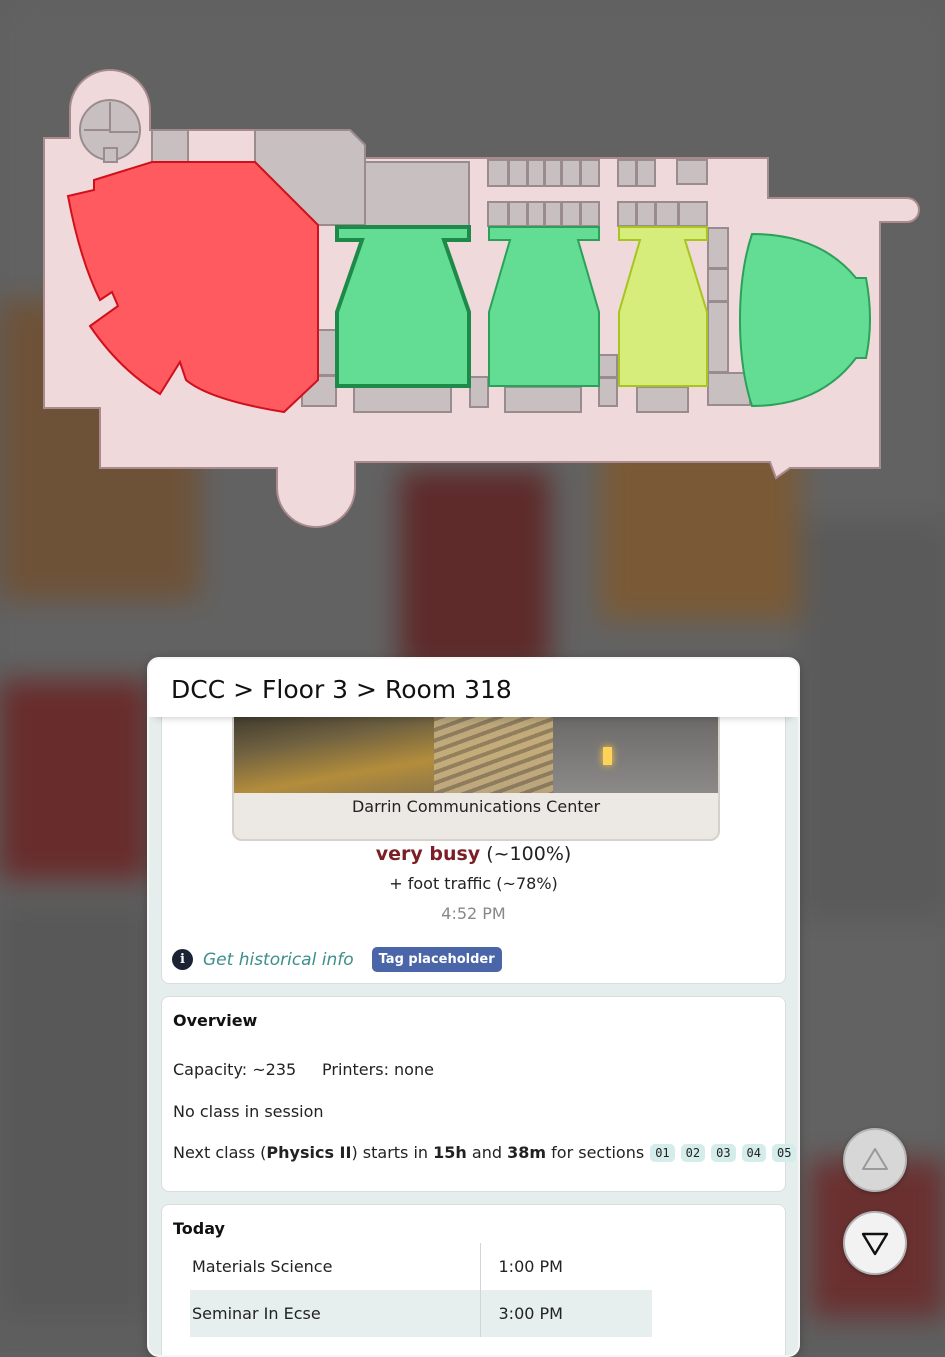 Image resolution: width=945 pixels, height=1357 pixels. I want to click on floor-up-button, so click(875, 1160).